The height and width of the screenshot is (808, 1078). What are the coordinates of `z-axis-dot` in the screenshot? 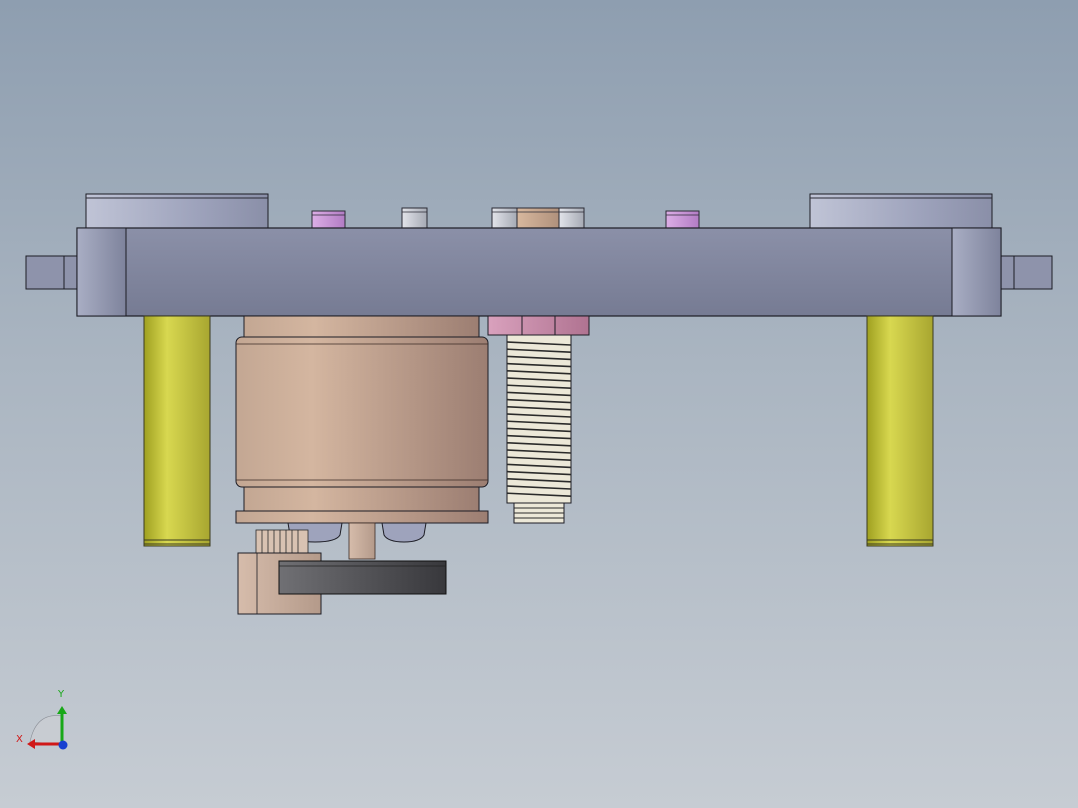 It's located at (63, 745).